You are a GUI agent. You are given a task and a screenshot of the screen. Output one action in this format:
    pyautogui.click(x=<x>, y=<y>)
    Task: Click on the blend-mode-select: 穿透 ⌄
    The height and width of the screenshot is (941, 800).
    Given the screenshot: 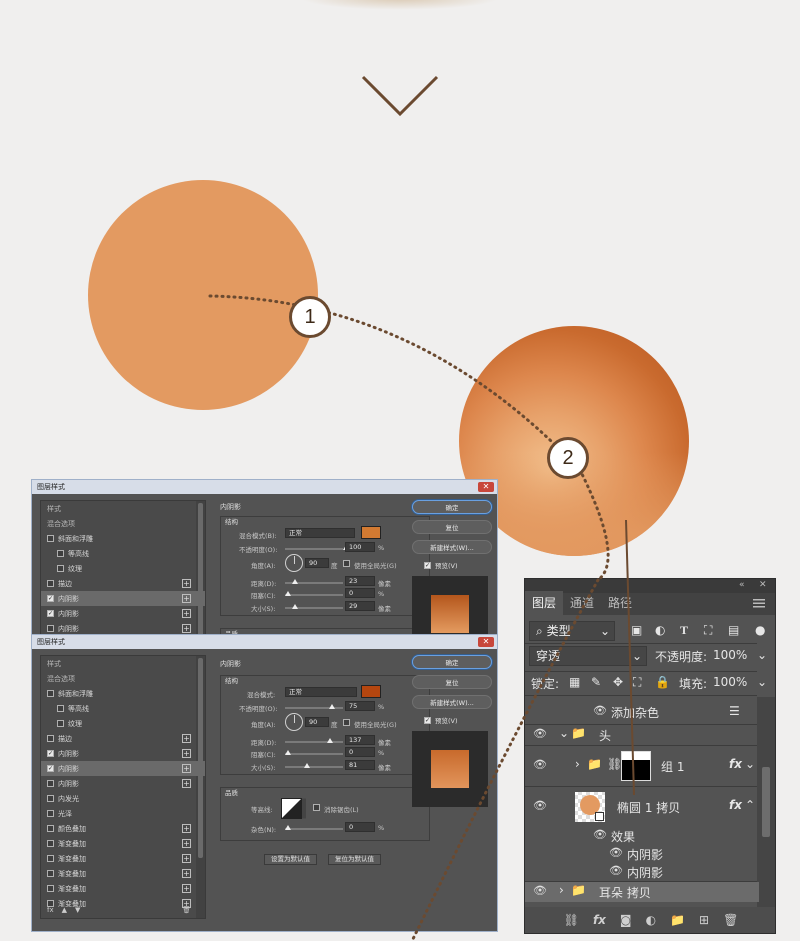 What is the action you would take?
    pyautogui.click(x=588, y=656)
    